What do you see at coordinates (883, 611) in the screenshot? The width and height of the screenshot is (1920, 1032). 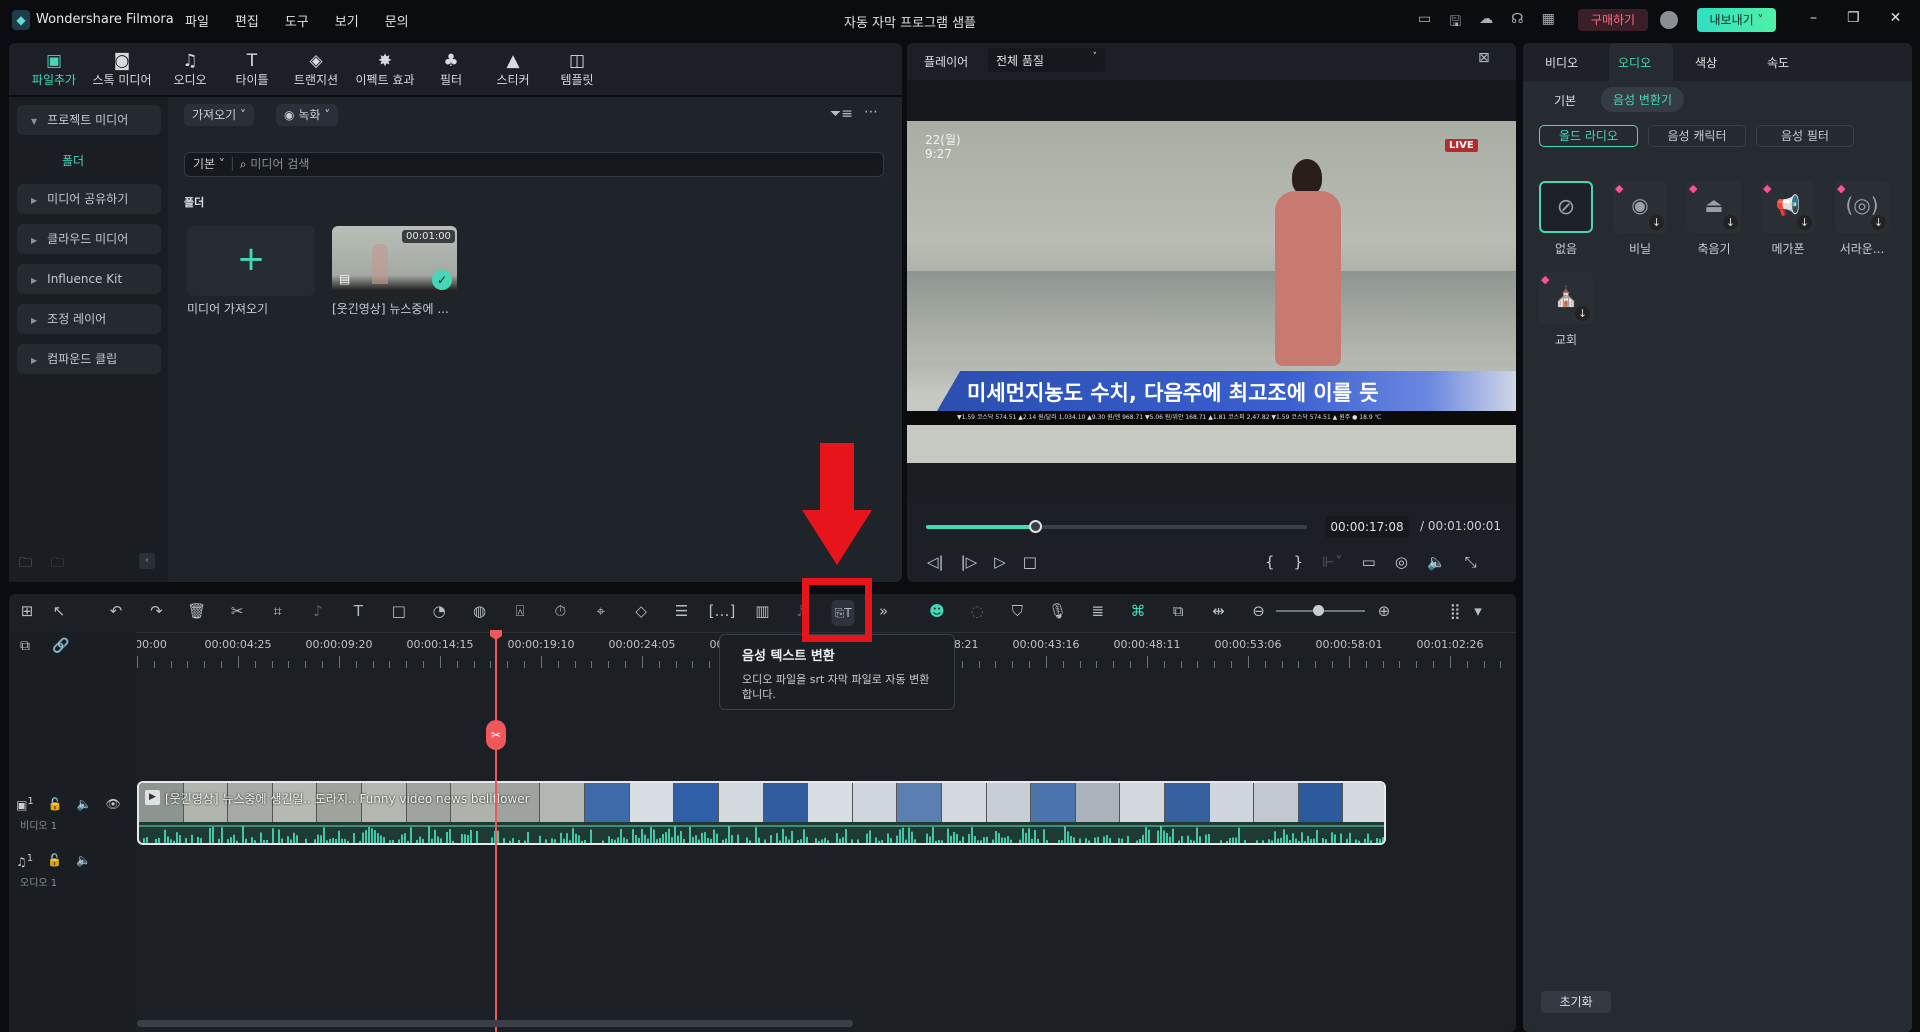 I see `more-tools-icon: »` at bounding box center [883, 611].